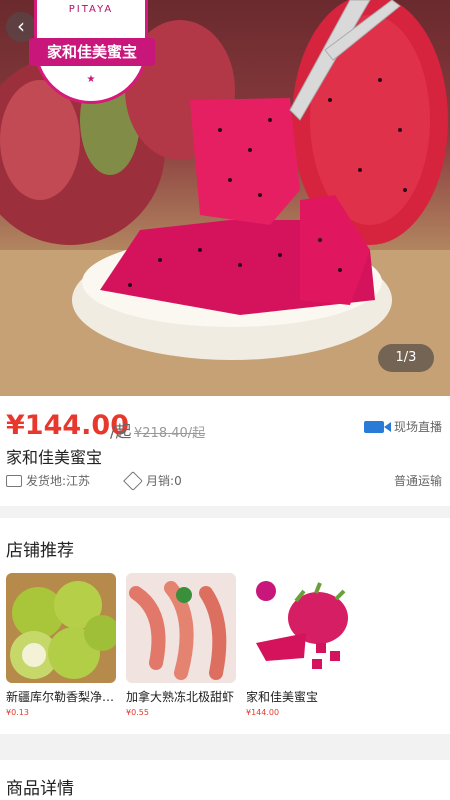 Image resolution: width=450 pixels, height=800 pixels. I want to click on recommend-price: ¥144.00, so click(263, 712).